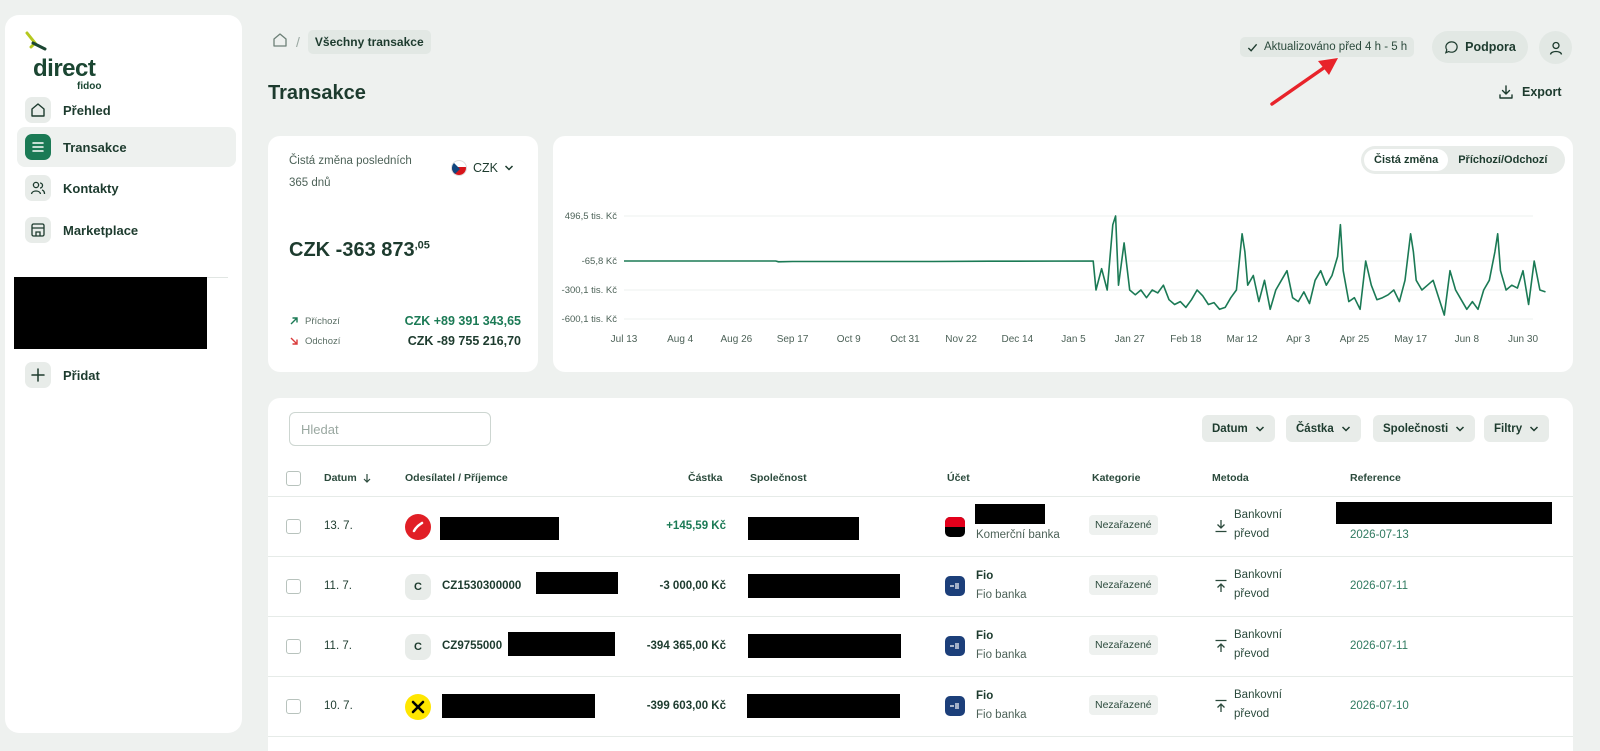 The image size is (1600, 751). What do you see at coordinates (1230, 428) in the screenshot?
I see `filter-label: Datum` at bounding box center [1230, 428].